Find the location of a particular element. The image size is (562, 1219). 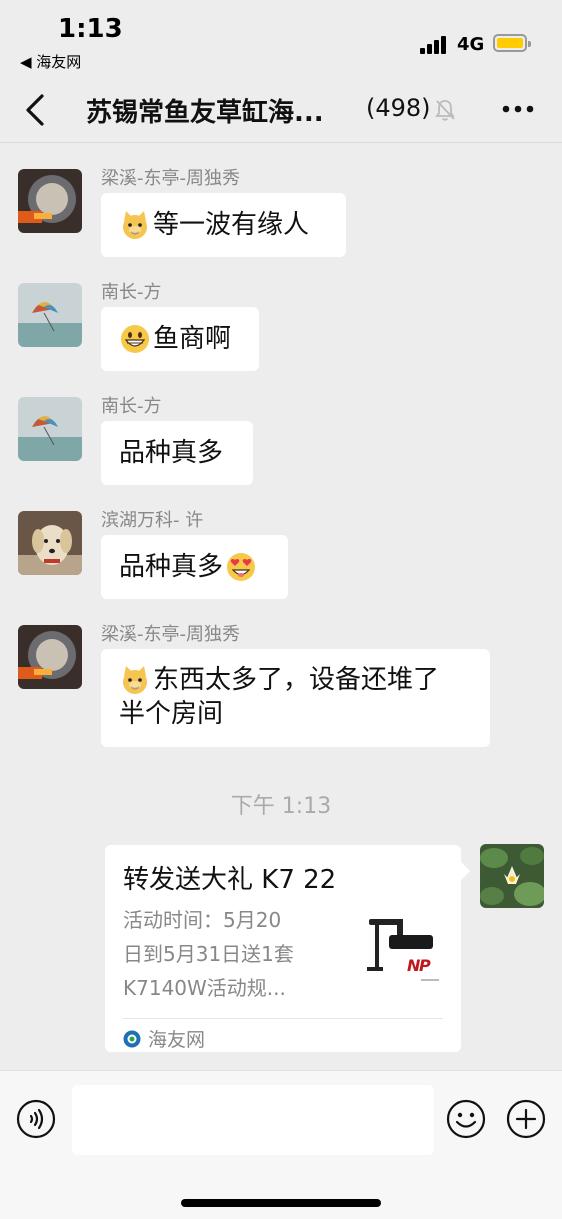

chat-header: 苏锡常鱼友草缸海... (498) is located at coordinates (281, 111).